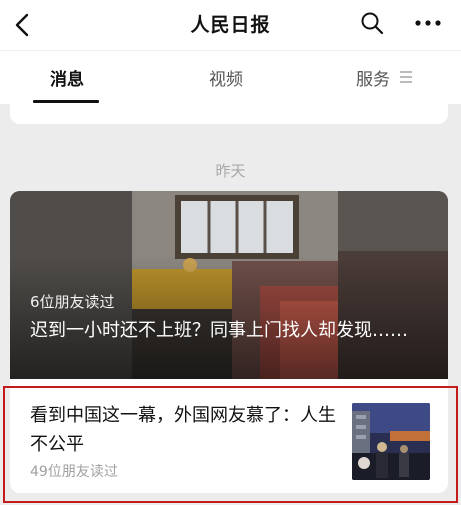 This screenshot has height=505, width=461. What do you see at coordinates (67, 77) in the screenshot?
I see `tab-messages: 消息` at bounding box center [67, 77].